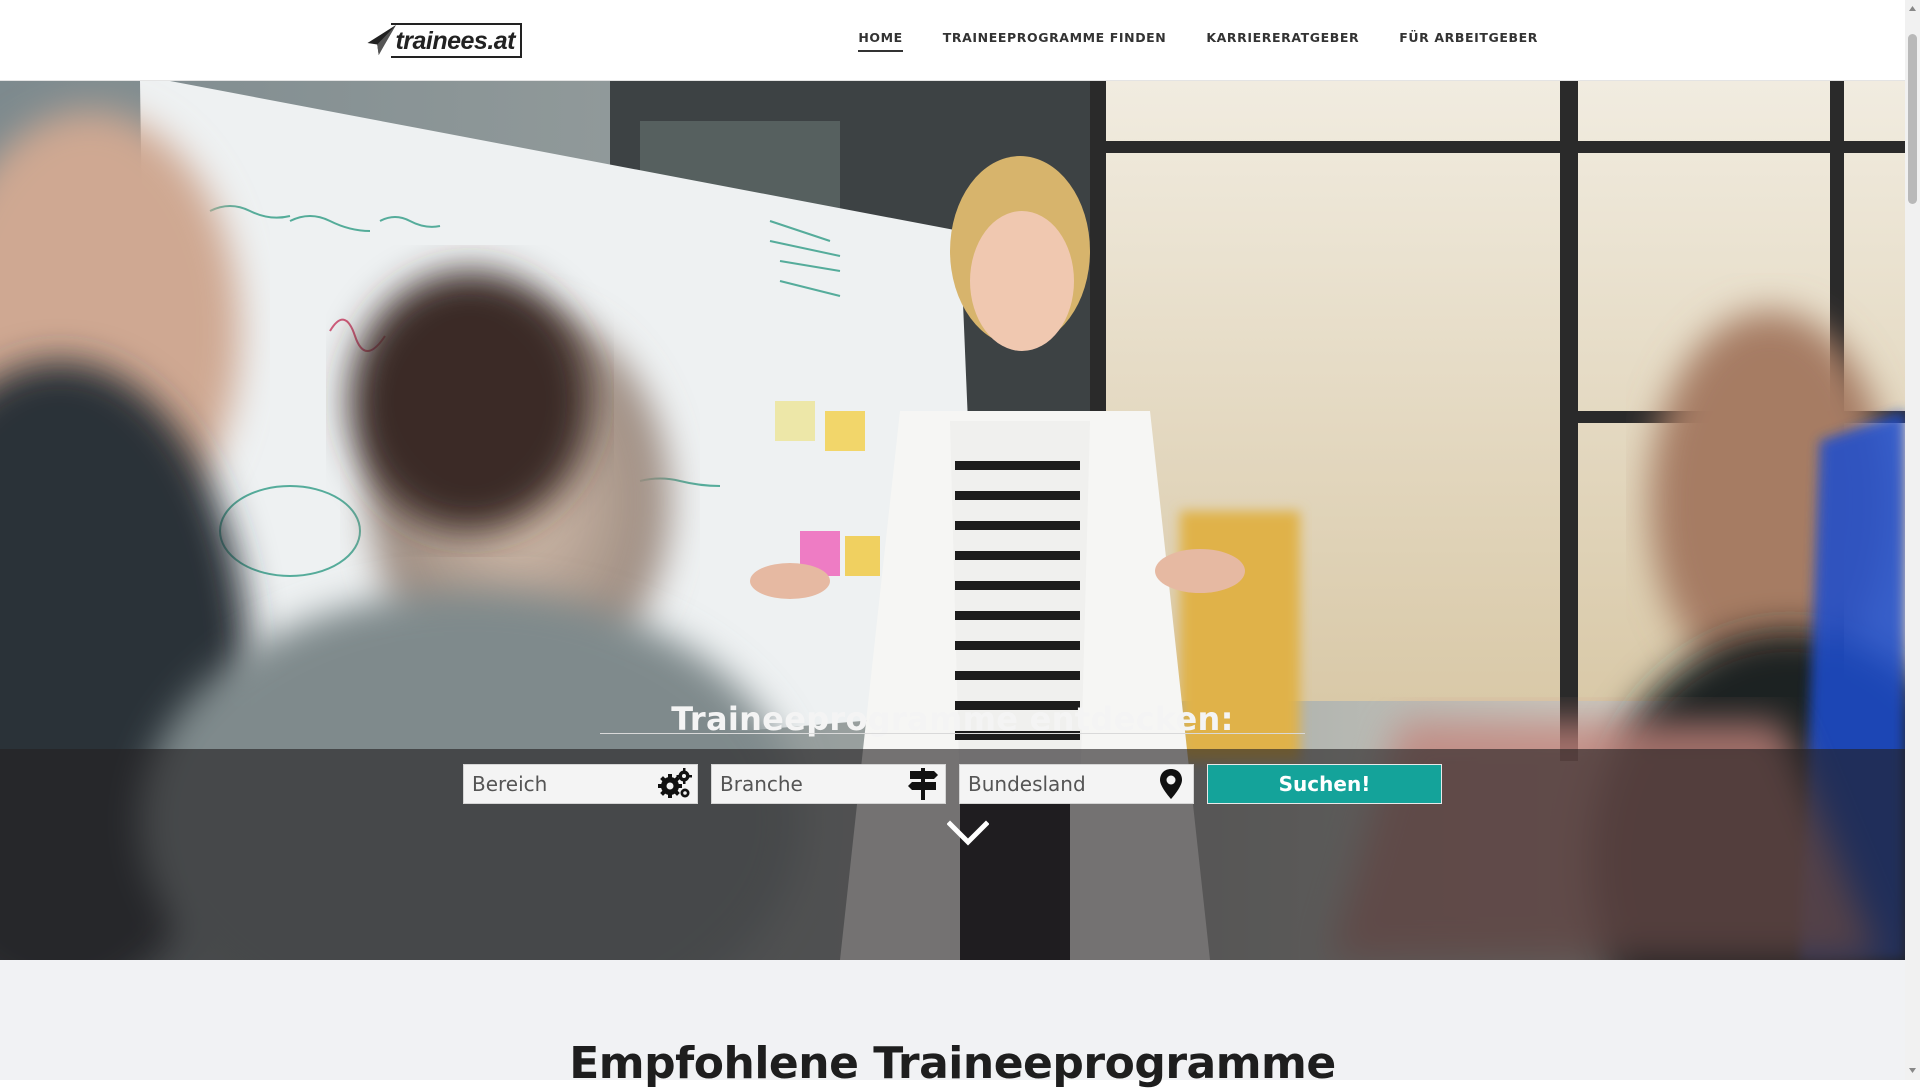 Image resolution: width=1920 pixels, height=1089 pixels. I want to click on section-title: Empfohlene Traineeprogramme, so click(952, 1063).